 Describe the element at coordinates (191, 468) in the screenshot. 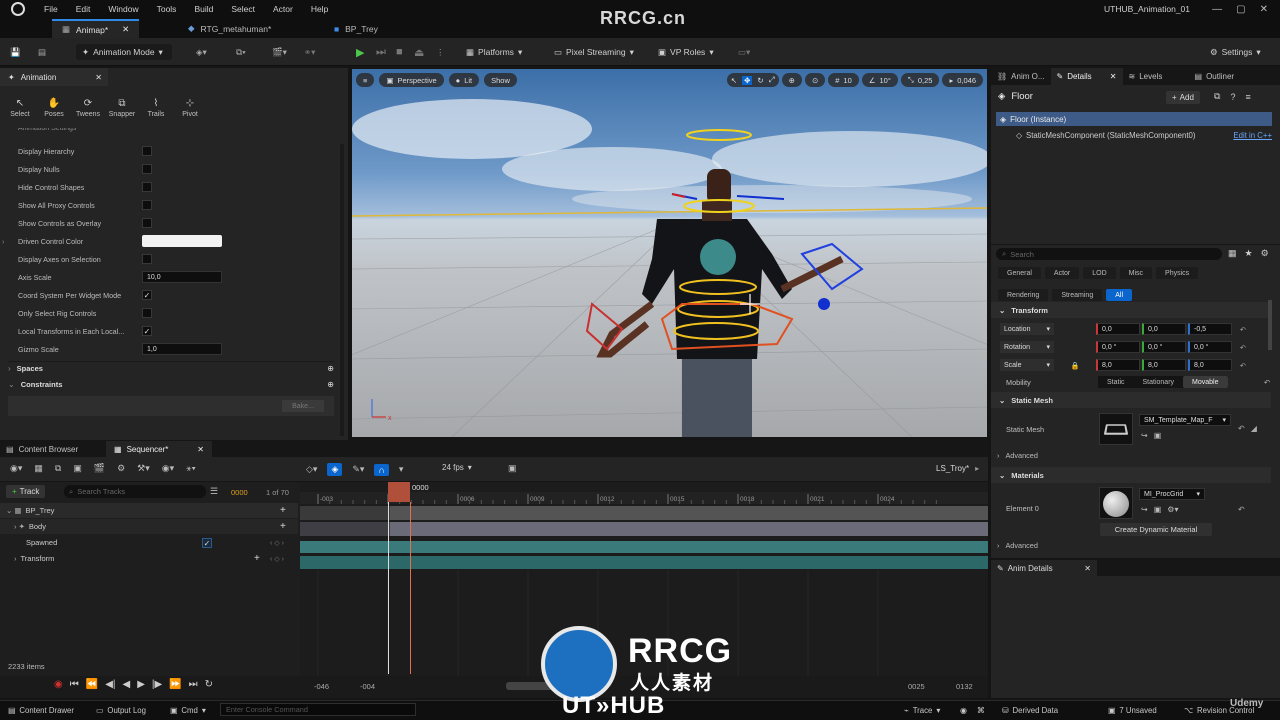

I see `filter-icon: ⚹▾` at that location.